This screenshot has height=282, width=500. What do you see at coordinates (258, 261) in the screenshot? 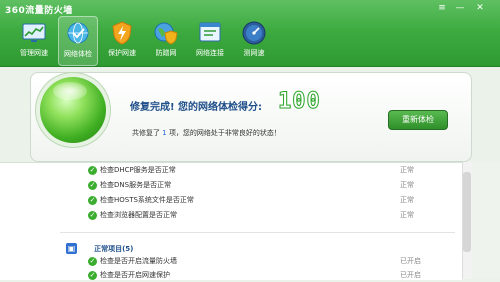
I see `normal-item-row: ✓ 检查是否开启流量防火墙 已开启` at bounding box center [258, 261].